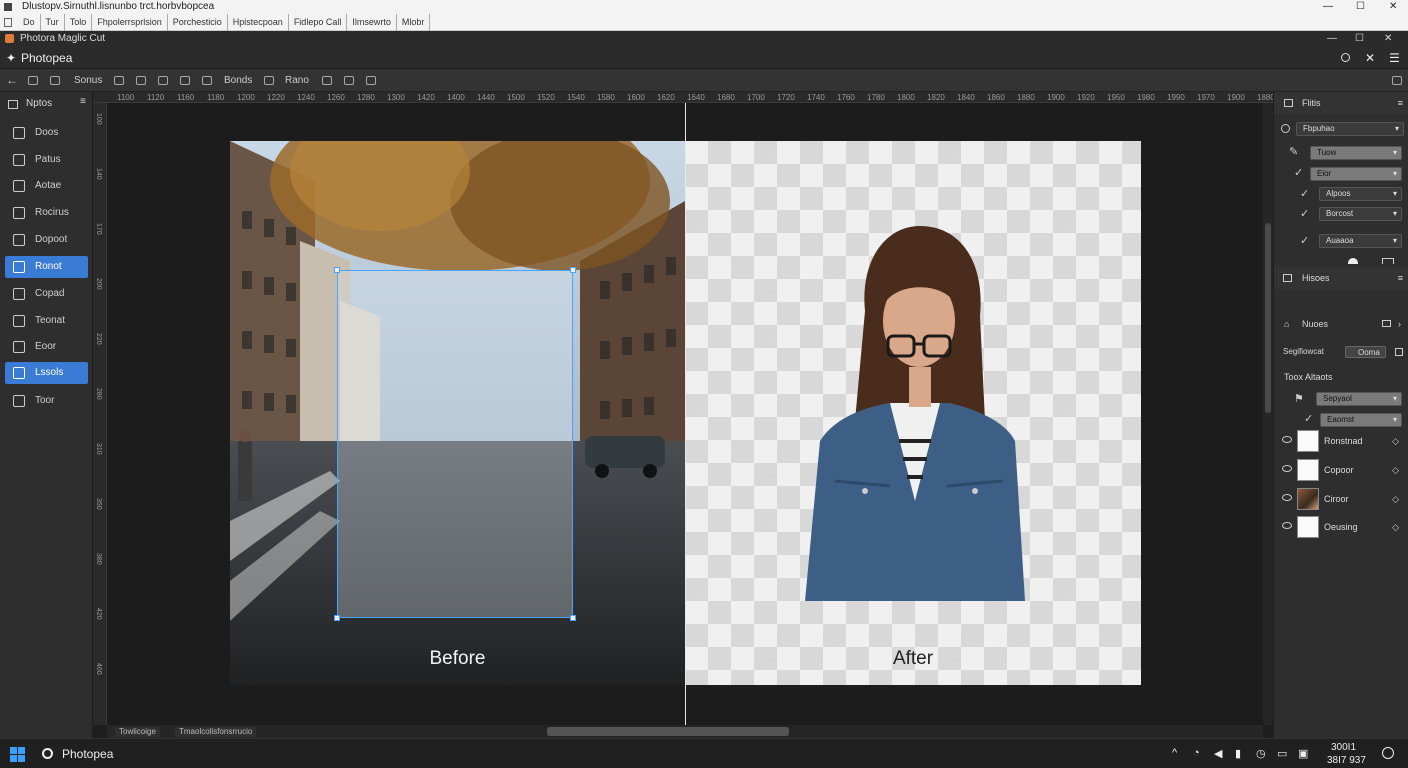 The width and height of the screenshot is (1408, 768). I want to click on os-menu-item: Fhpolerrsprlsion, so click(130, 22).